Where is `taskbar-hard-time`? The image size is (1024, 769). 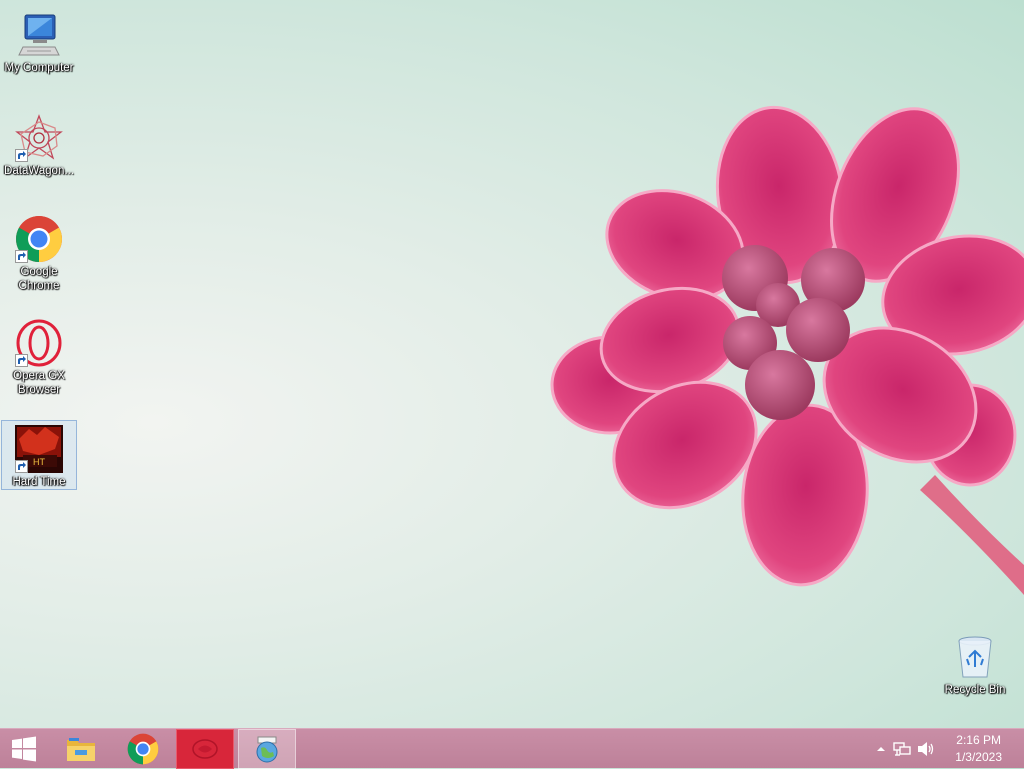
taskbar-hard-time is located at coordinates (205, 749).